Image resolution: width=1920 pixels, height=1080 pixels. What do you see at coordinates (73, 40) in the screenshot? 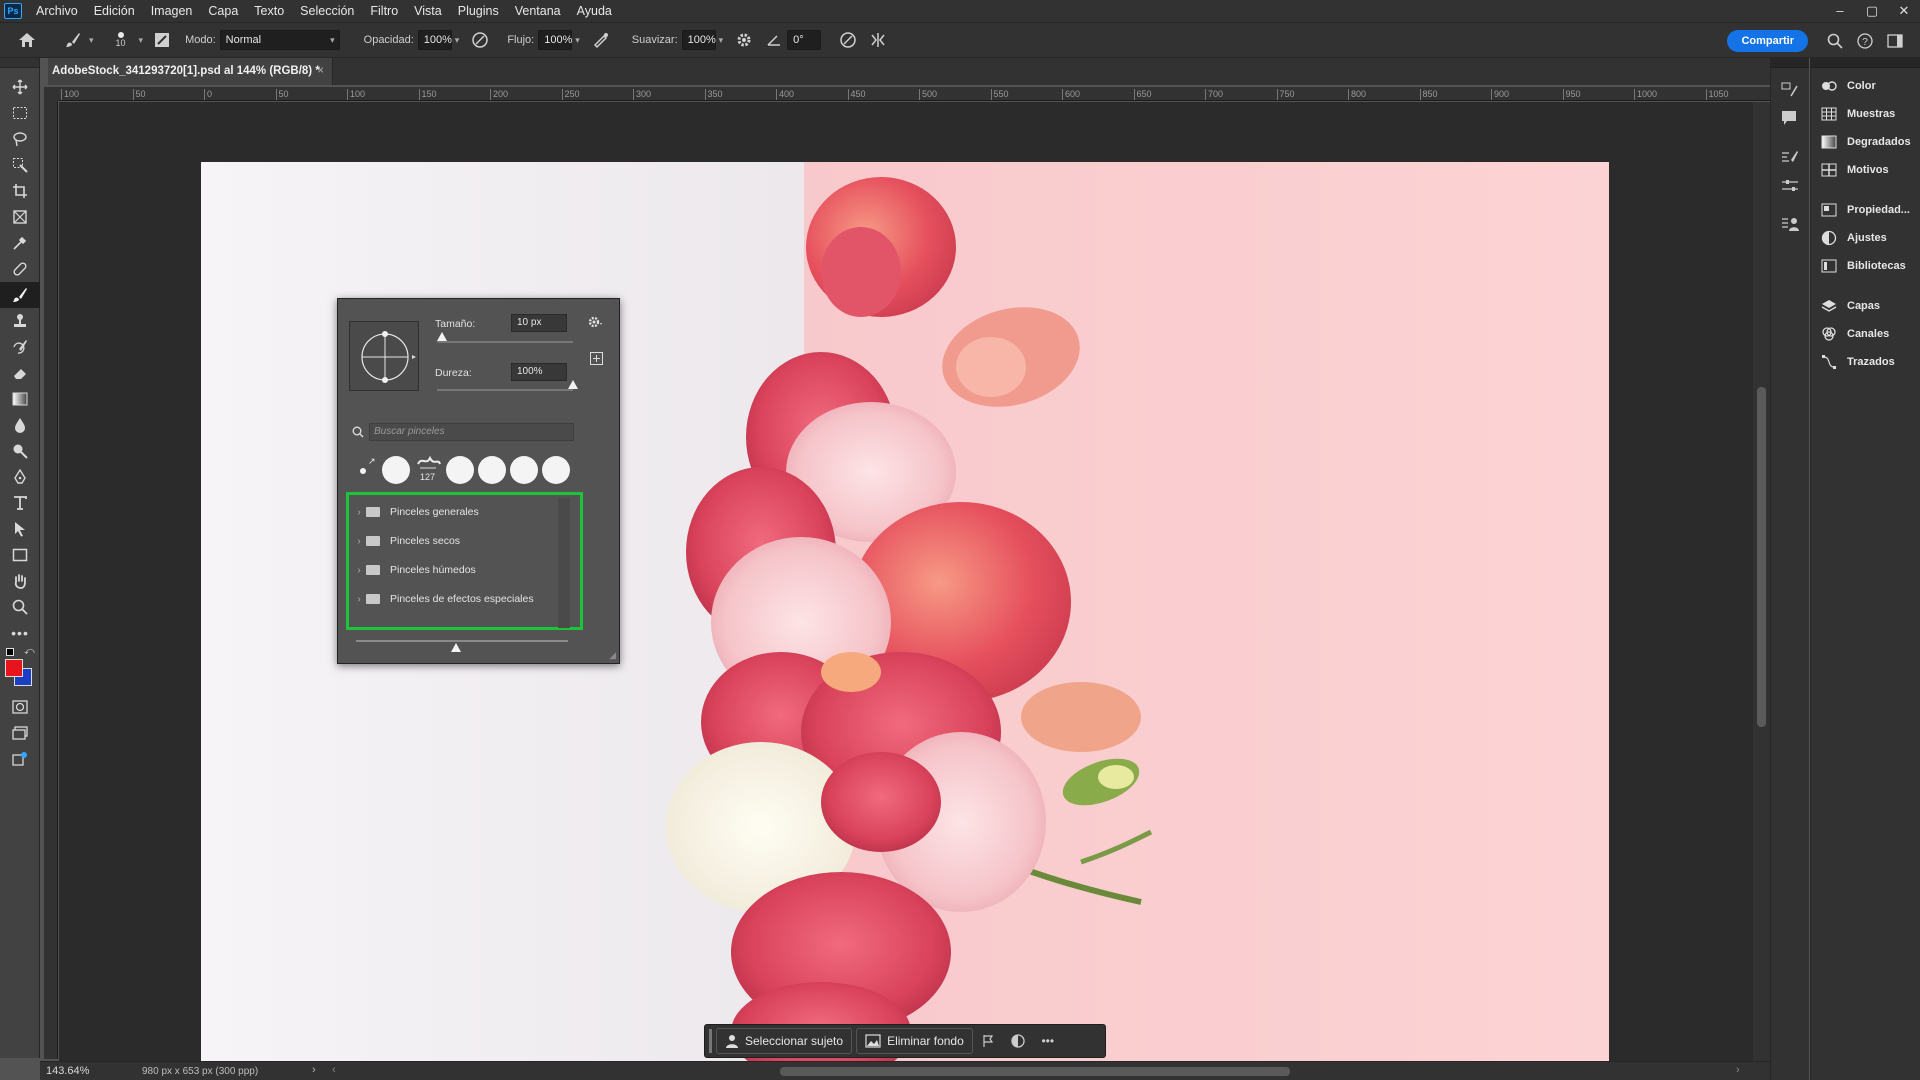
I see `brush-tool-preset-icon` at bounding box center [73, 40].